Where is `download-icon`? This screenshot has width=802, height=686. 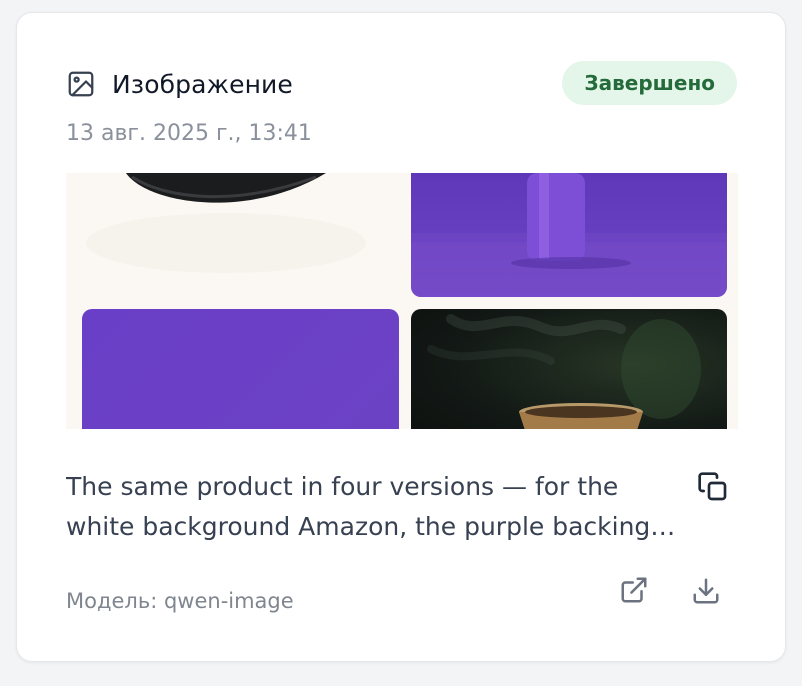
download-icon is located at coordinates (706, 591).